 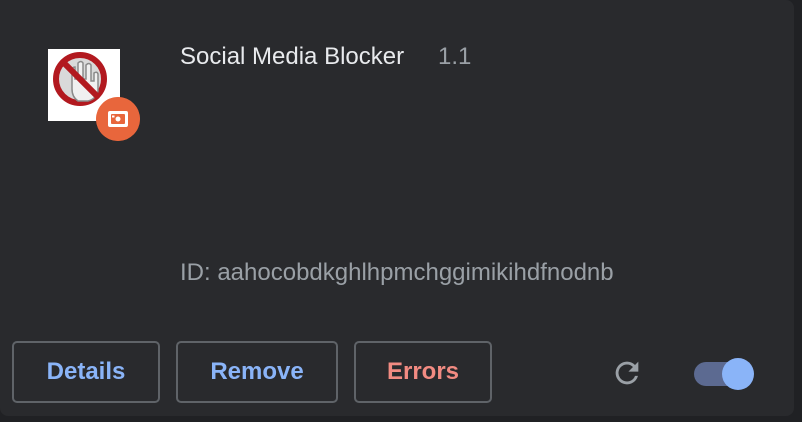 I want to click on extension-version: 1.1, so click(x=455, y=56).